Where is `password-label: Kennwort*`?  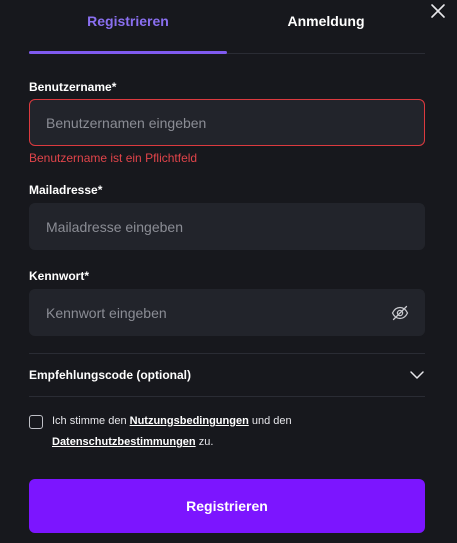
password-label: Kennwort* is located at coordinates (59, 276).